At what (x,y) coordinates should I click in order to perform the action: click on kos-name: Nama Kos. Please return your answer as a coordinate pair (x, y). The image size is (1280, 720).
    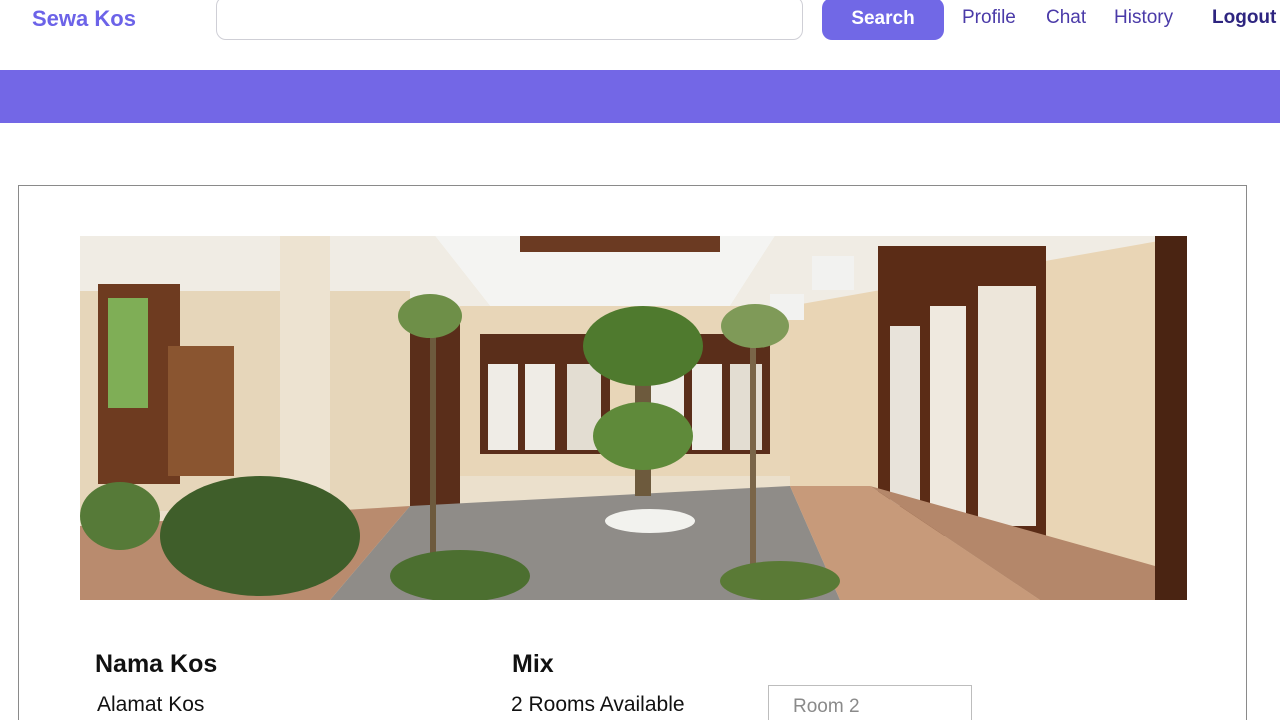
    Looking at the image, I should click on (156, 664).